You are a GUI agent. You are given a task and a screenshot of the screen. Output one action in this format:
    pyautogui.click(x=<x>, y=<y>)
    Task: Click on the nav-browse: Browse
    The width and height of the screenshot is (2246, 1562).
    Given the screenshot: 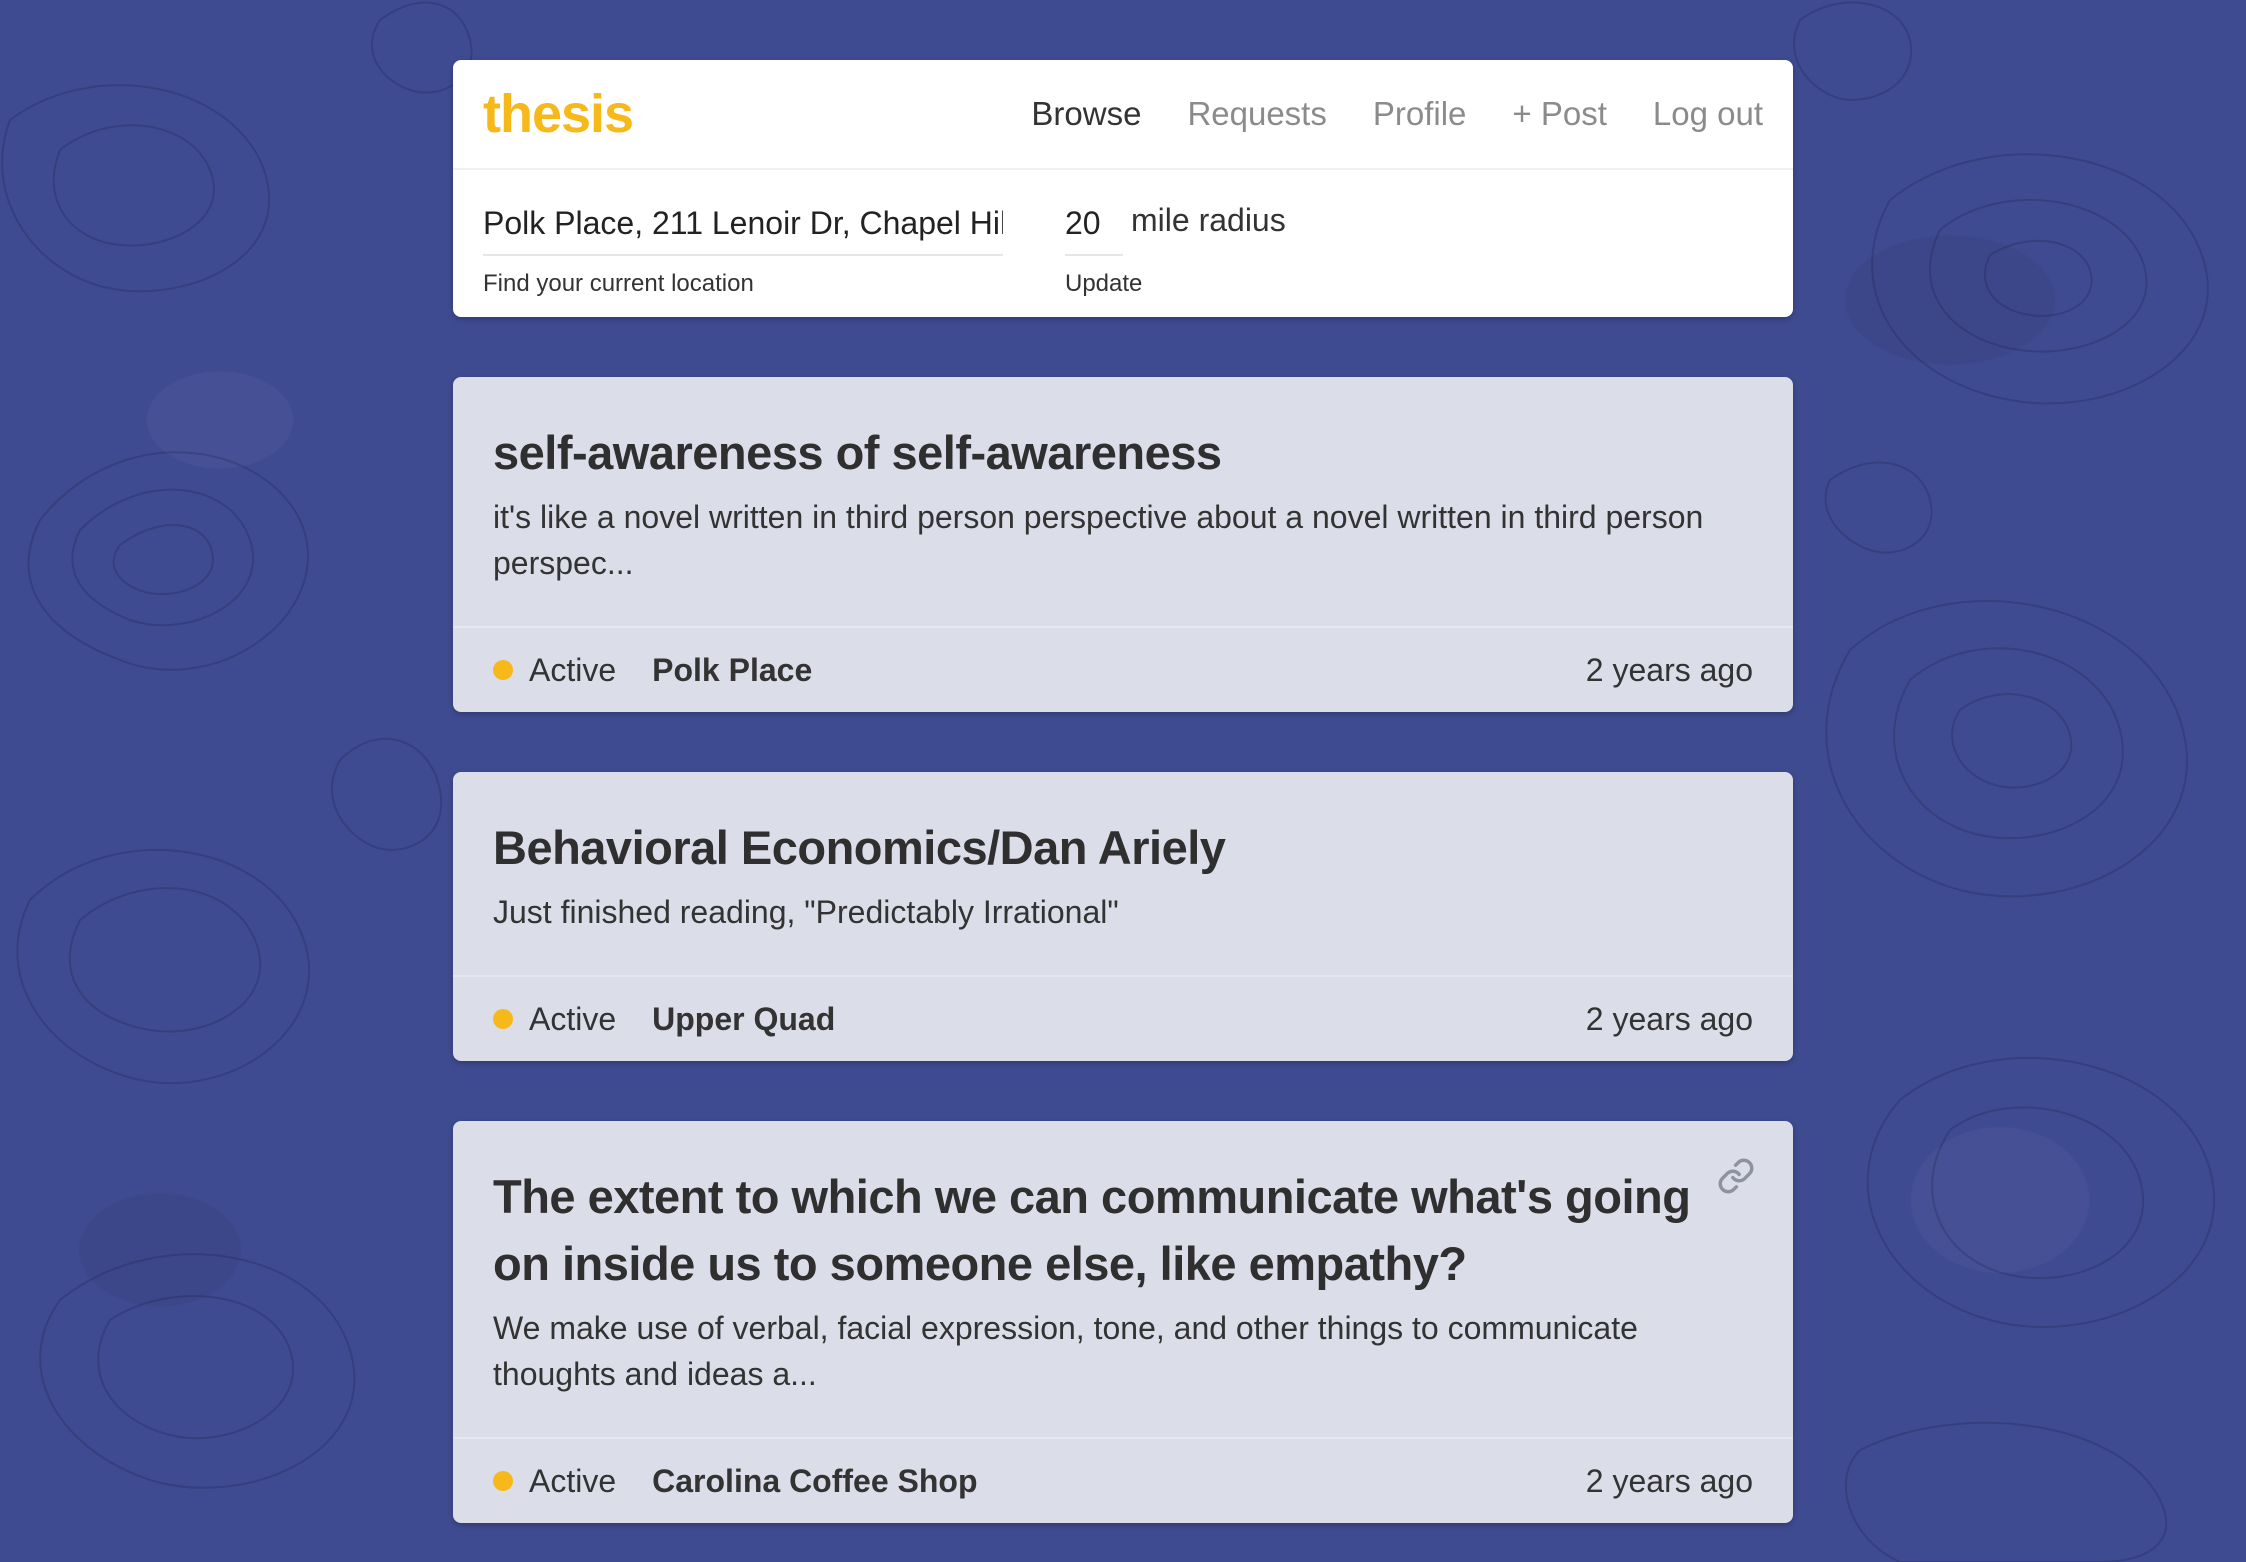 What is the action you would take?
    pyautogui.click(x=1086, y=114)
    